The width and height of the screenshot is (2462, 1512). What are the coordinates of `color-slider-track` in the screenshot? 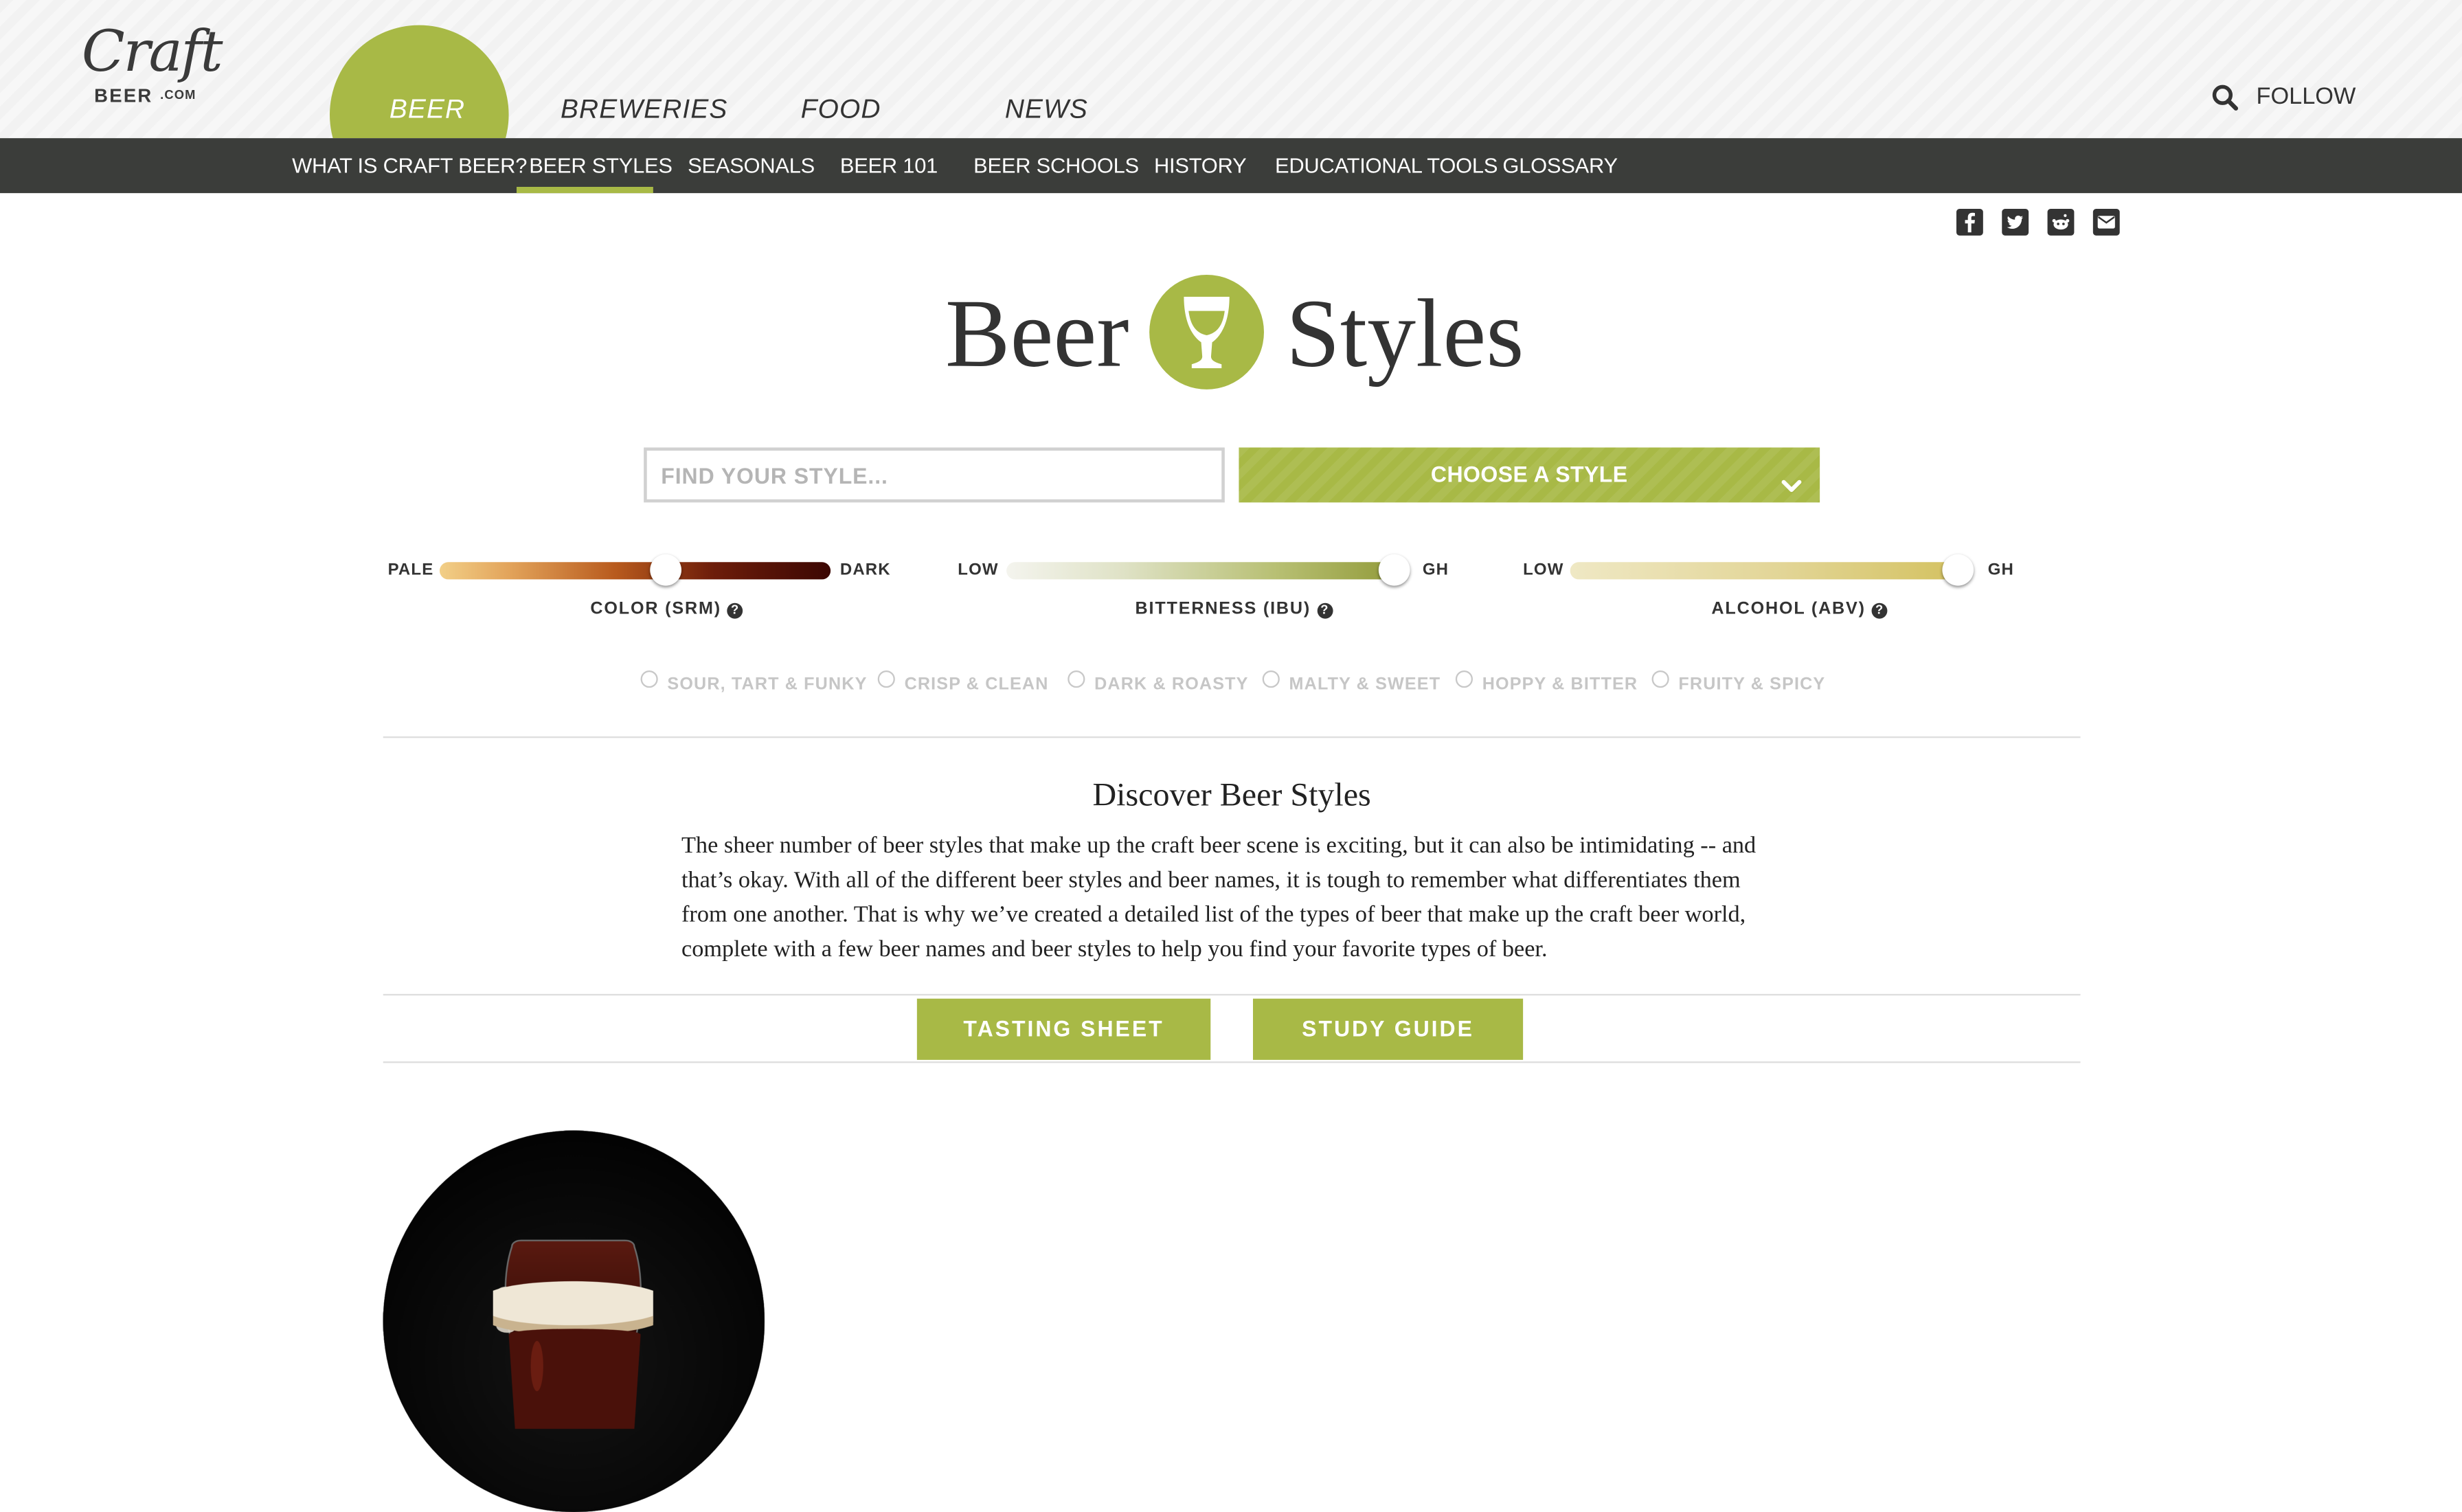 It's located at (635, 571).